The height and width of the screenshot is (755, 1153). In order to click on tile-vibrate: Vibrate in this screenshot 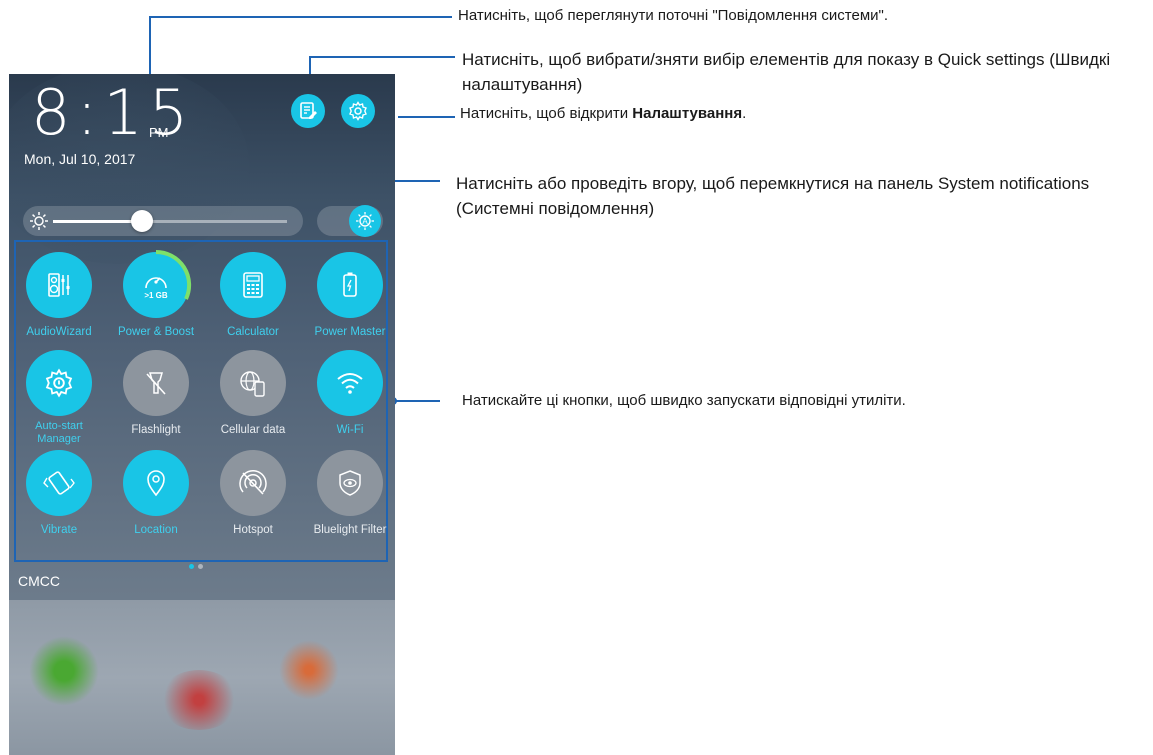, I will do `click(59, 493)`.